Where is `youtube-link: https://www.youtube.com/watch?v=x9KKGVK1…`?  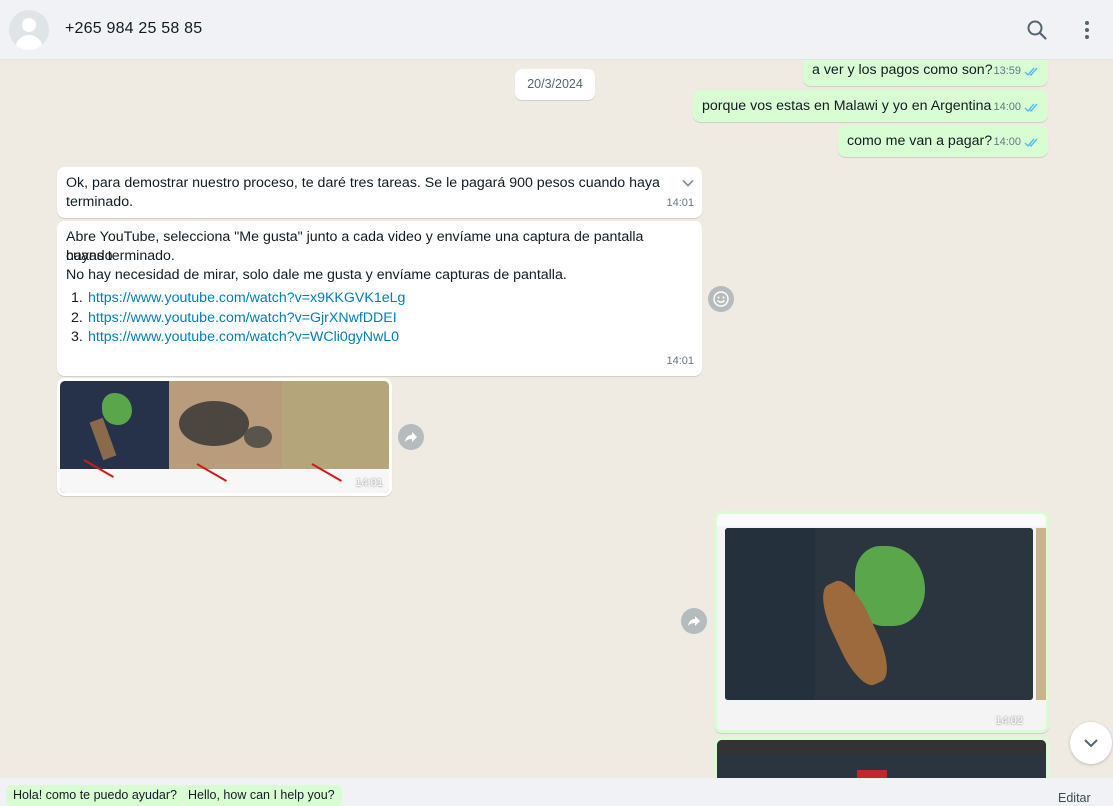 youtube-link: https://www.youtube.com/watch?v=x9KKGVK1… is located at coordinates (246, 298).